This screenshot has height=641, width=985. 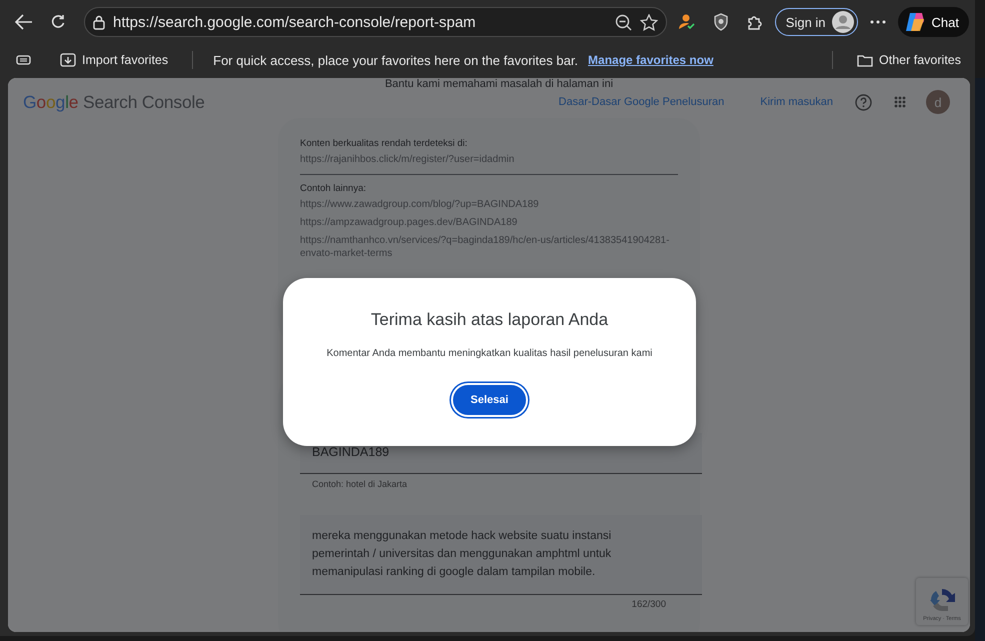 I want to click on zoom-out-icon, so click(x=623, y=22).